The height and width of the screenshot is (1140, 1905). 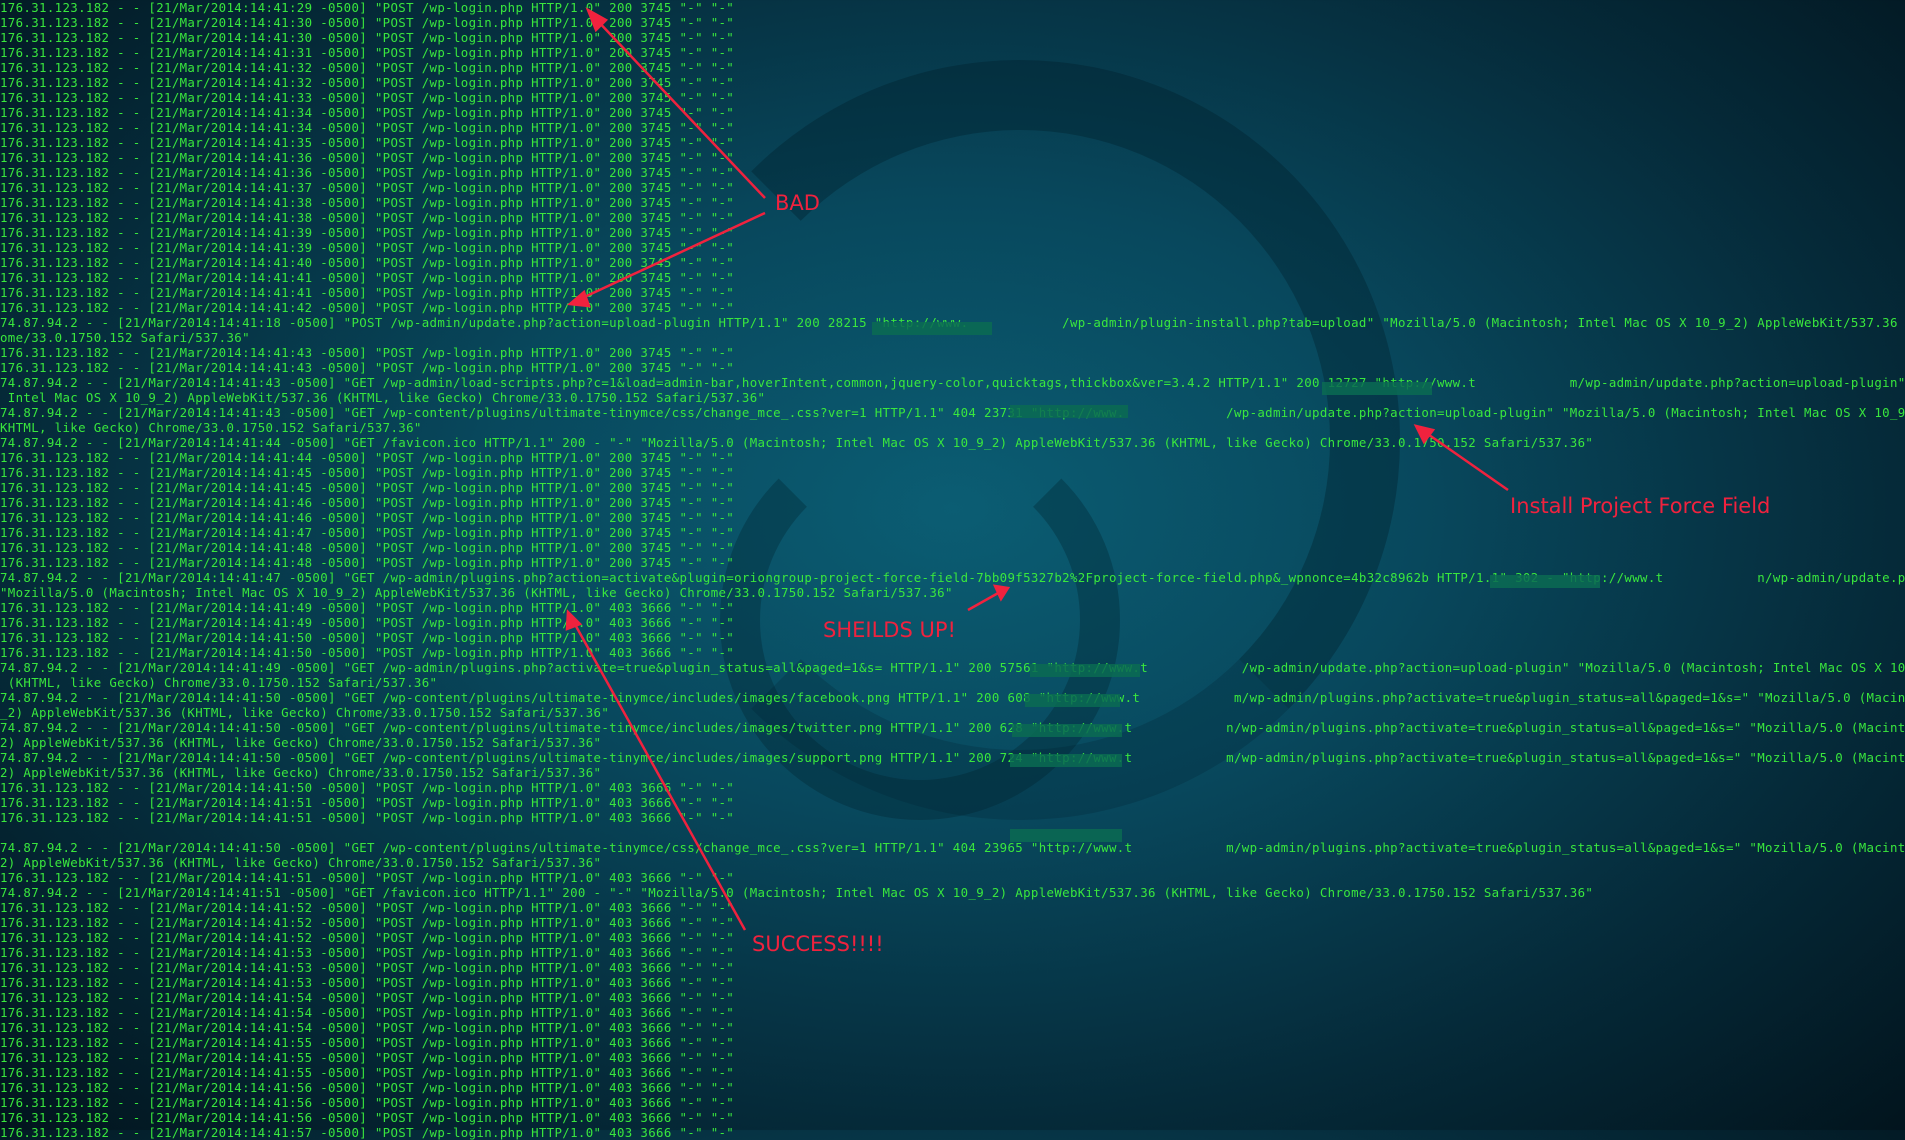 I want to click on bad-arrow-up, so click(x=679, y=107).